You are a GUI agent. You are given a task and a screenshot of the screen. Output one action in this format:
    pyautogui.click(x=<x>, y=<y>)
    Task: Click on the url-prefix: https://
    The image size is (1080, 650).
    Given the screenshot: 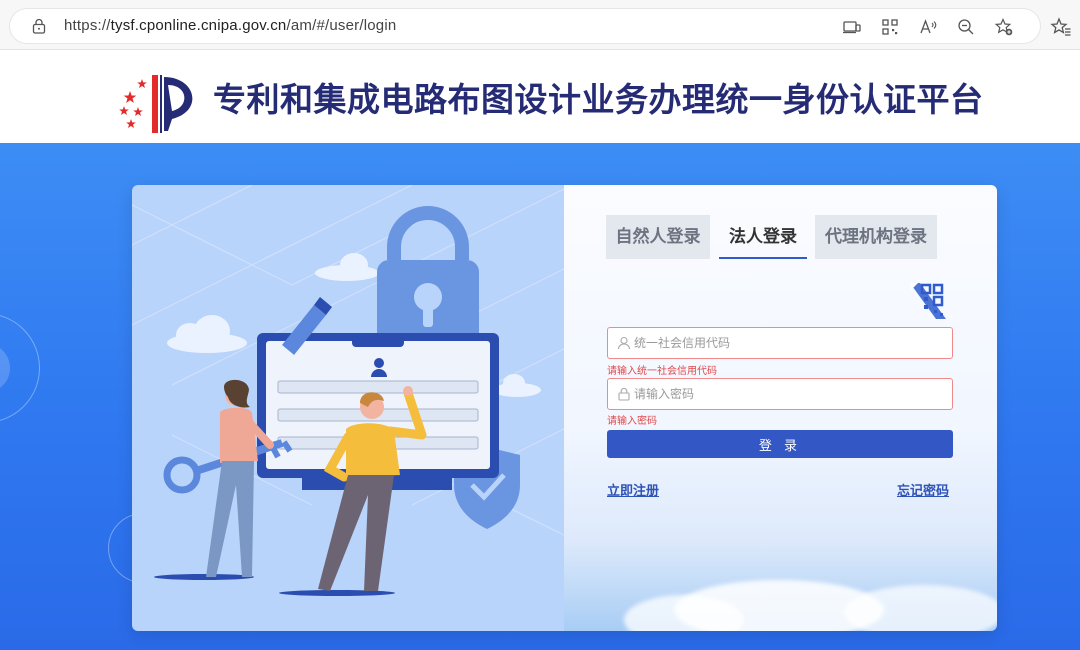 What is the action you would take?
    pyautogui.click(x=87, y=25)
    